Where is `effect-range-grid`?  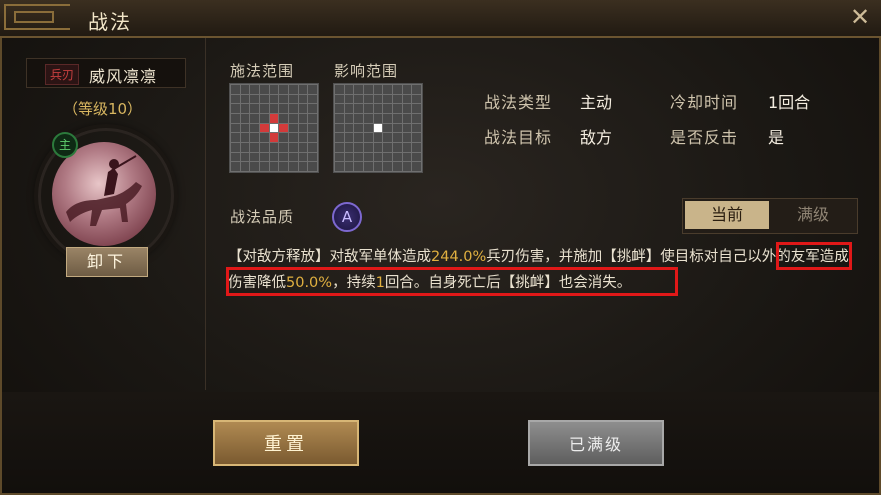 effect-range-grid is located at coordinates (378, 128).